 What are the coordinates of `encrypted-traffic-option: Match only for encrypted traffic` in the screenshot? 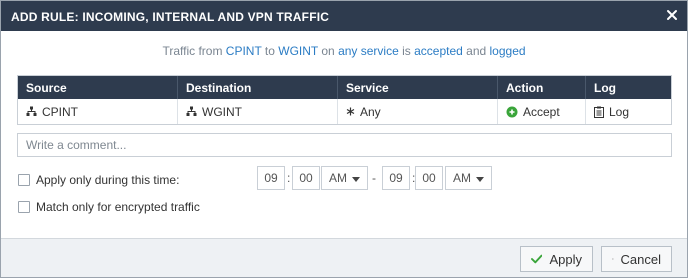 It's located at (109, 207).